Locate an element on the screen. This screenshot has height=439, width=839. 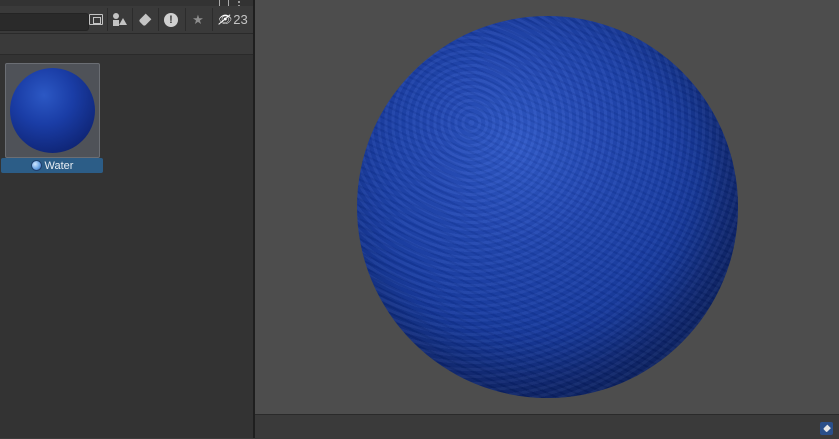
create-window-button is located at coordinates (96, 19).